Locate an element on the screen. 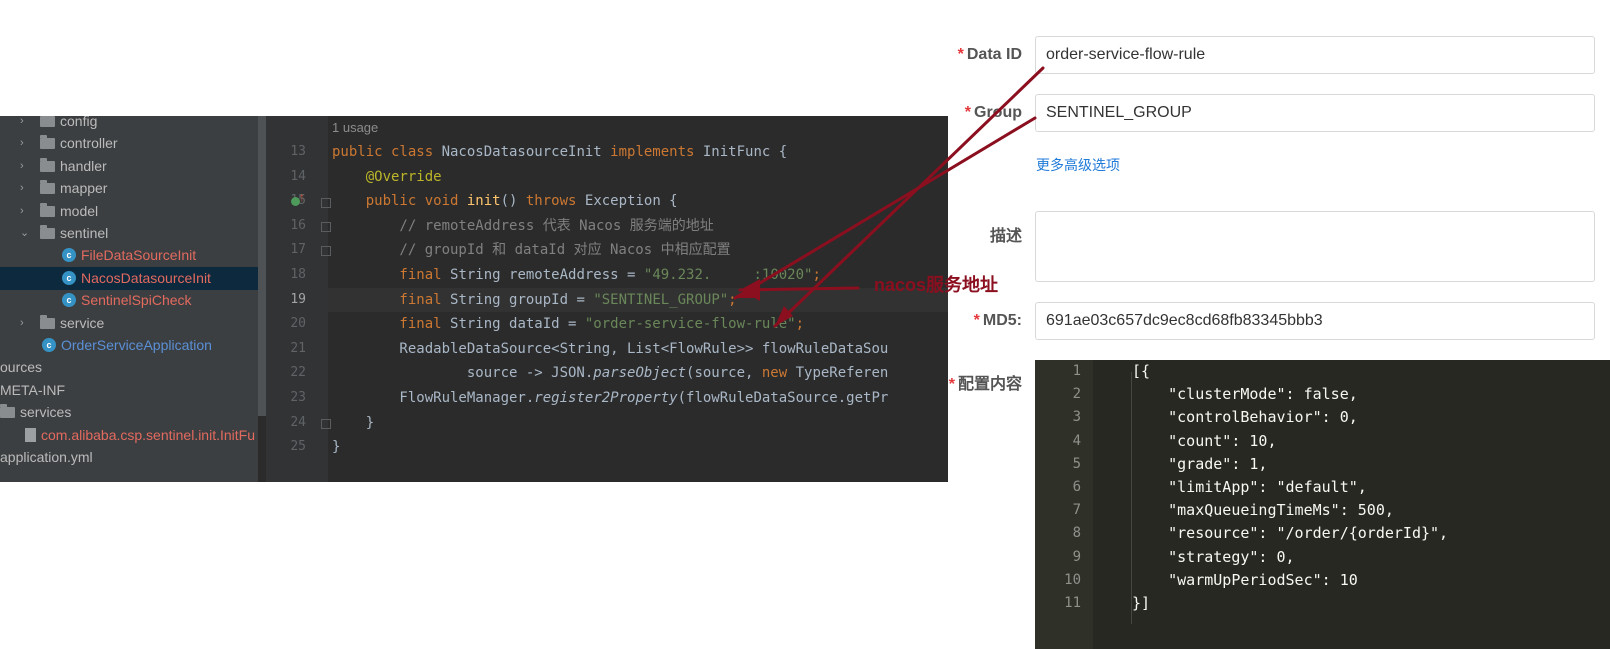  description-textarea is located at coordinates (1315, 246).